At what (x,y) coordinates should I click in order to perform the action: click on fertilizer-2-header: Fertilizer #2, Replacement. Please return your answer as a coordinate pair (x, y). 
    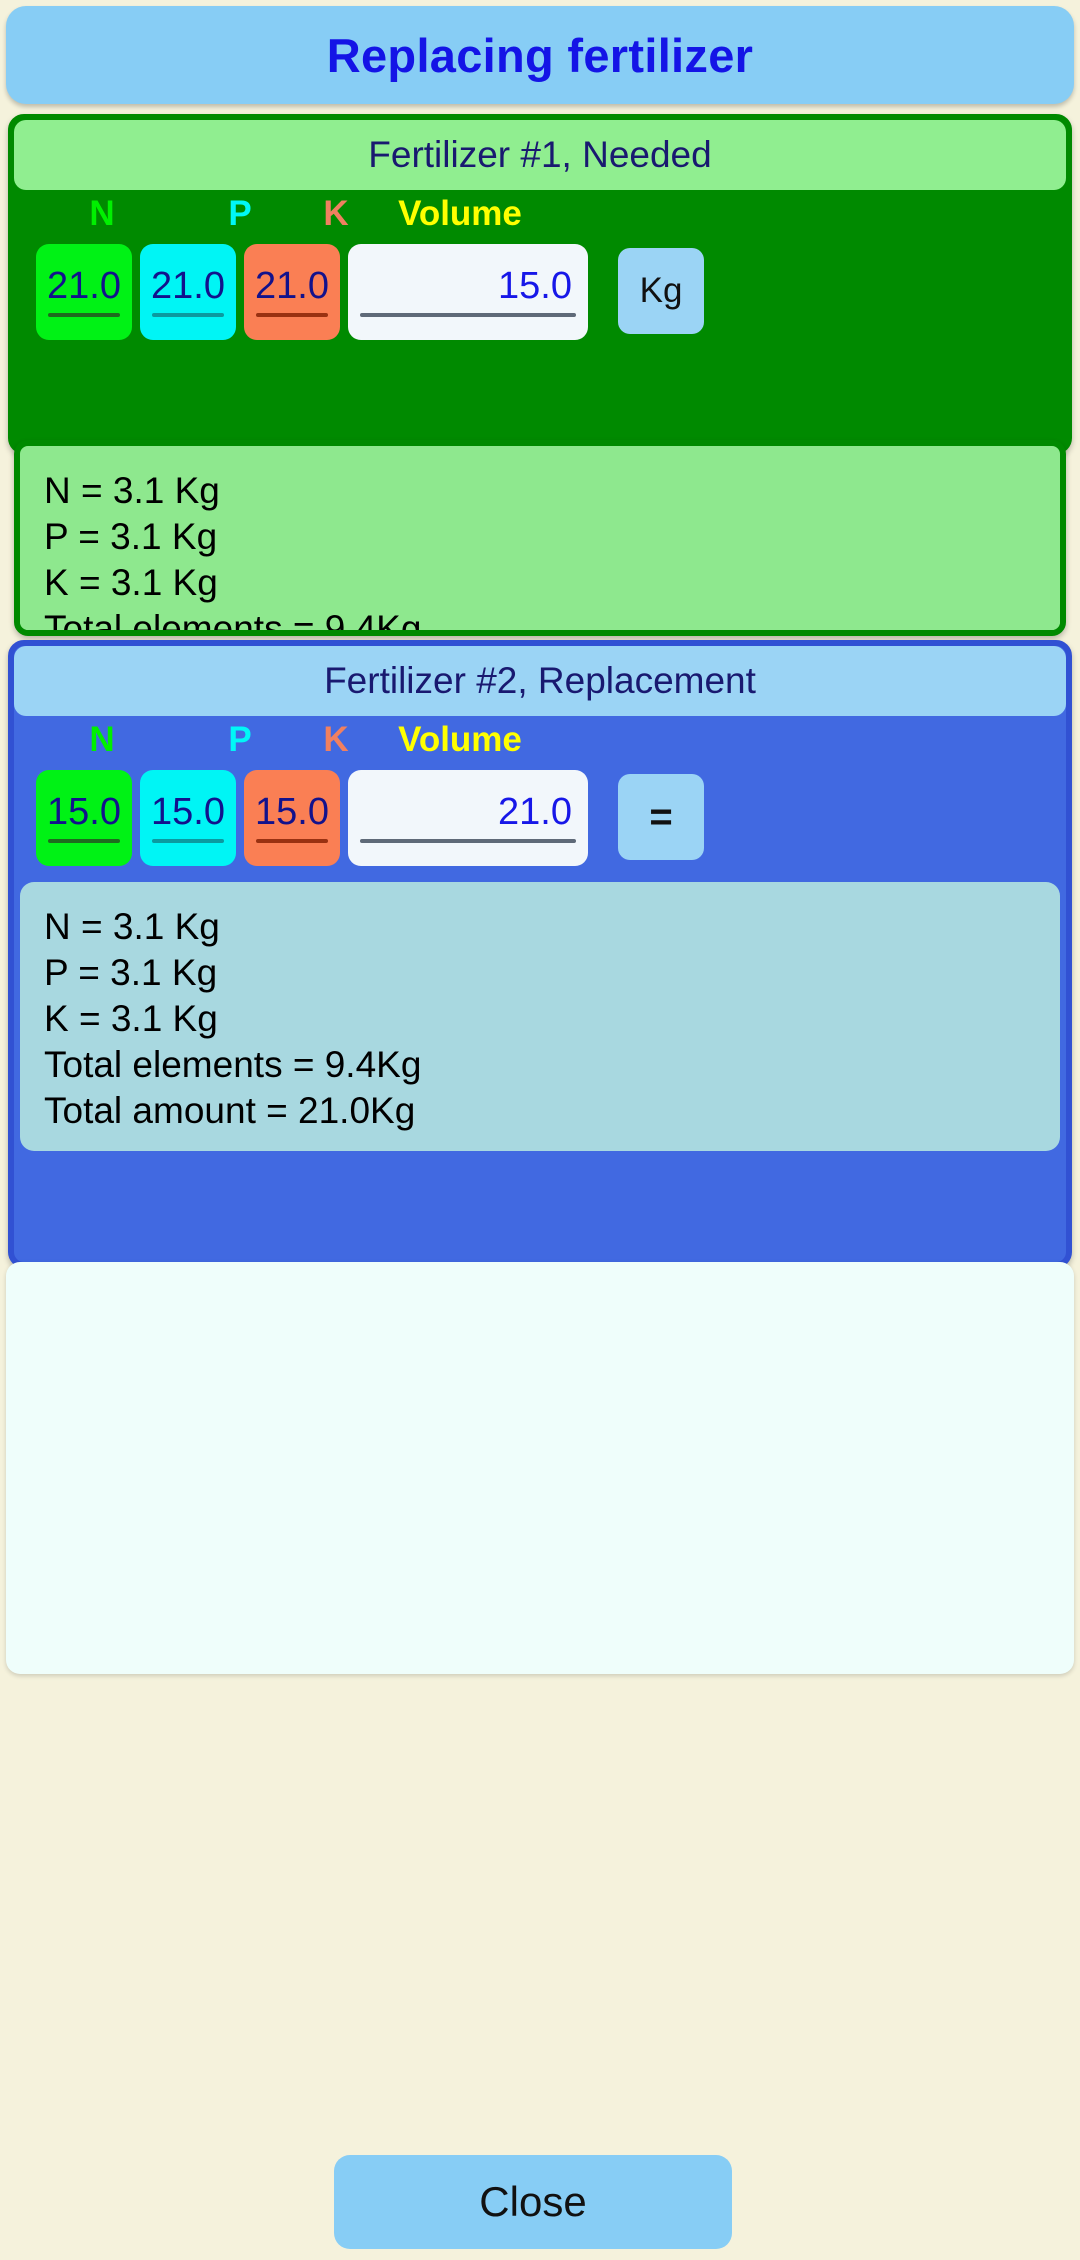
    Looking at the image, I should click on (540, 681).